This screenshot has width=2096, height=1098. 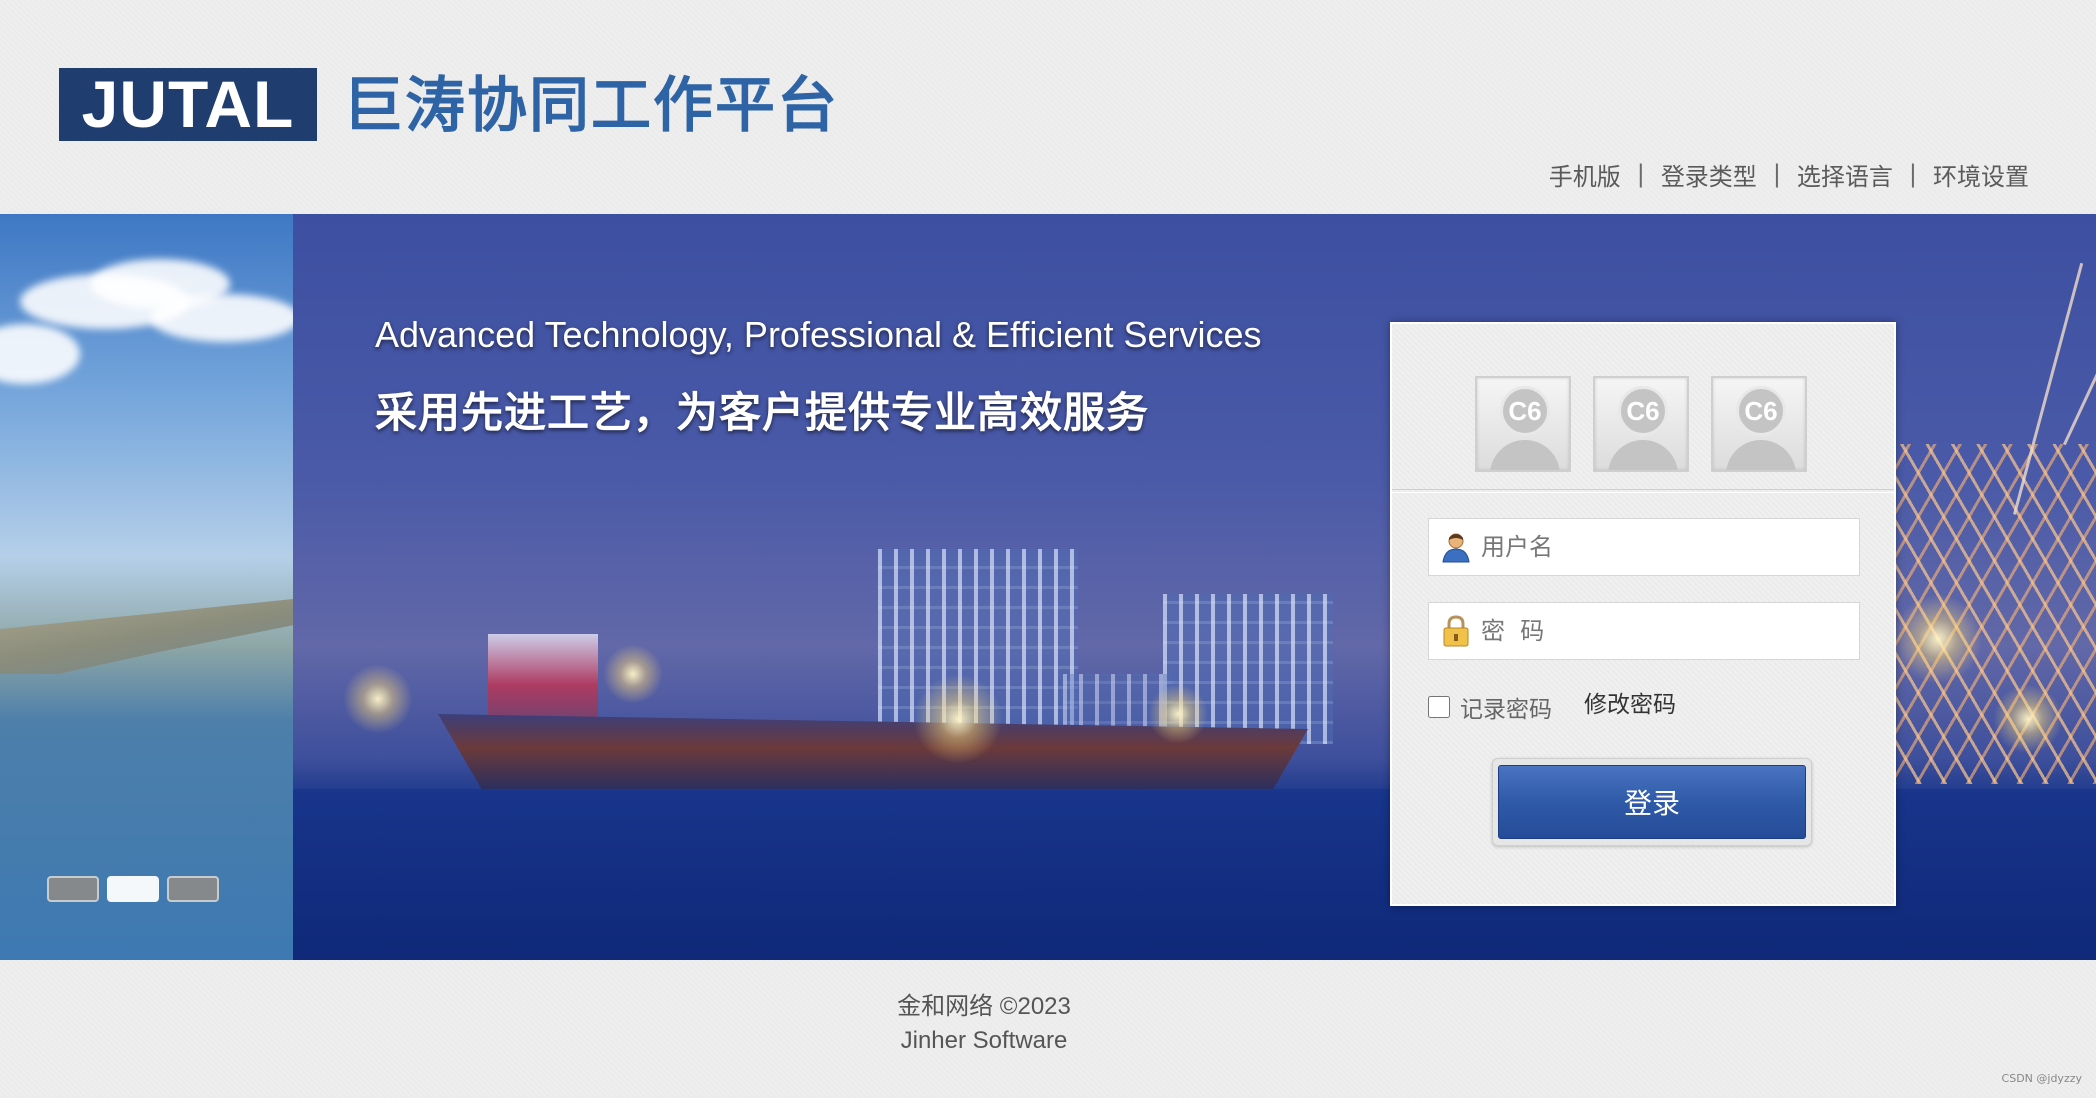 What do you see at coordinates (1845, 174) in the screenshot?
I see `nav-language-link: 选择语言` at bounding box center [1845, 174].